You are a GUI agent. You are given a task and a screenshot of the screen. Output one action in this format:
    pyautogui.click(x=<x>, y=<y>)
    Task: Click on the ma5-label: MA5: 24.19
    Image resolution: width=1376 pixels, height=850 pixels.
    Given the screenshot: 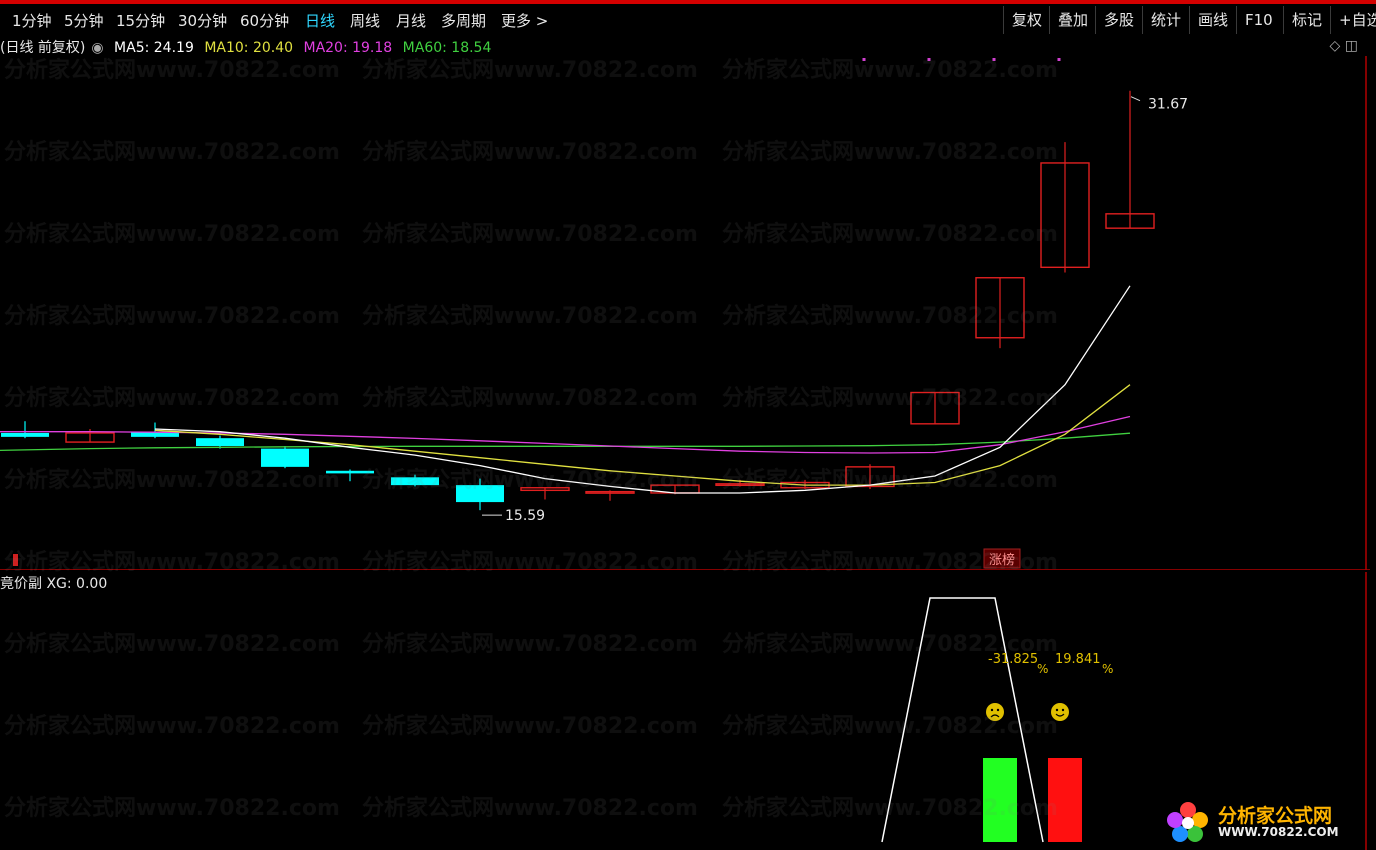 What is the action you would take?
    pyautogui.click(x=154, y=48)
    